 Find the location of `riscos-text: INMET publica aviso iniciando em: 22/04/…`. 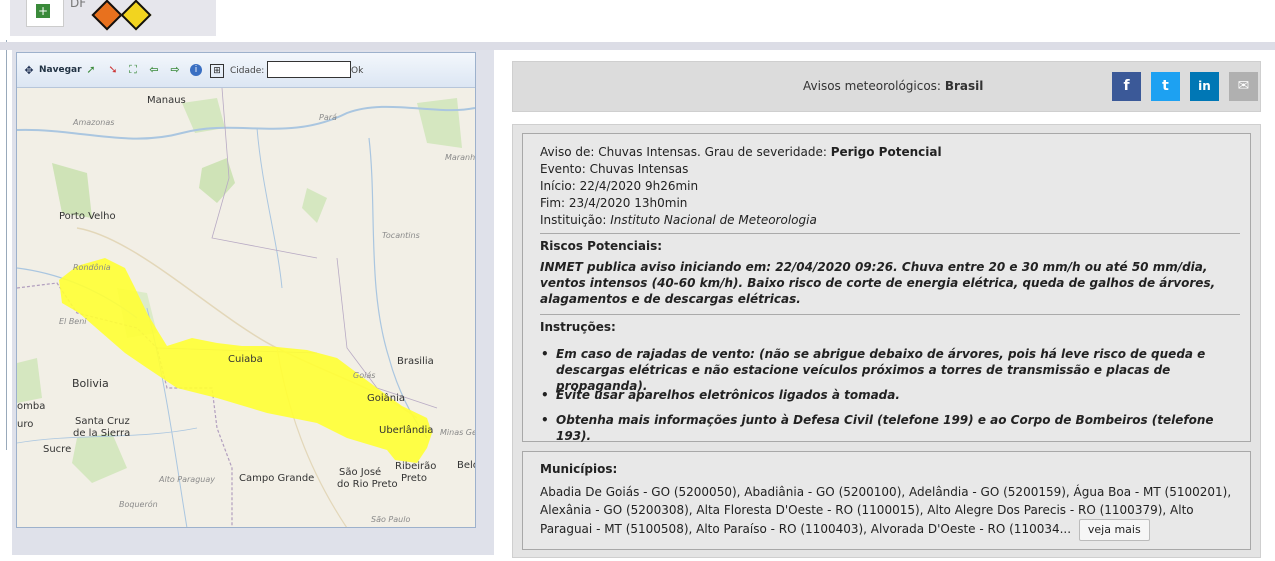

riscos-text: INMET publica aviso iniciando em: 22/04/… is located at coordinates (878, 283).